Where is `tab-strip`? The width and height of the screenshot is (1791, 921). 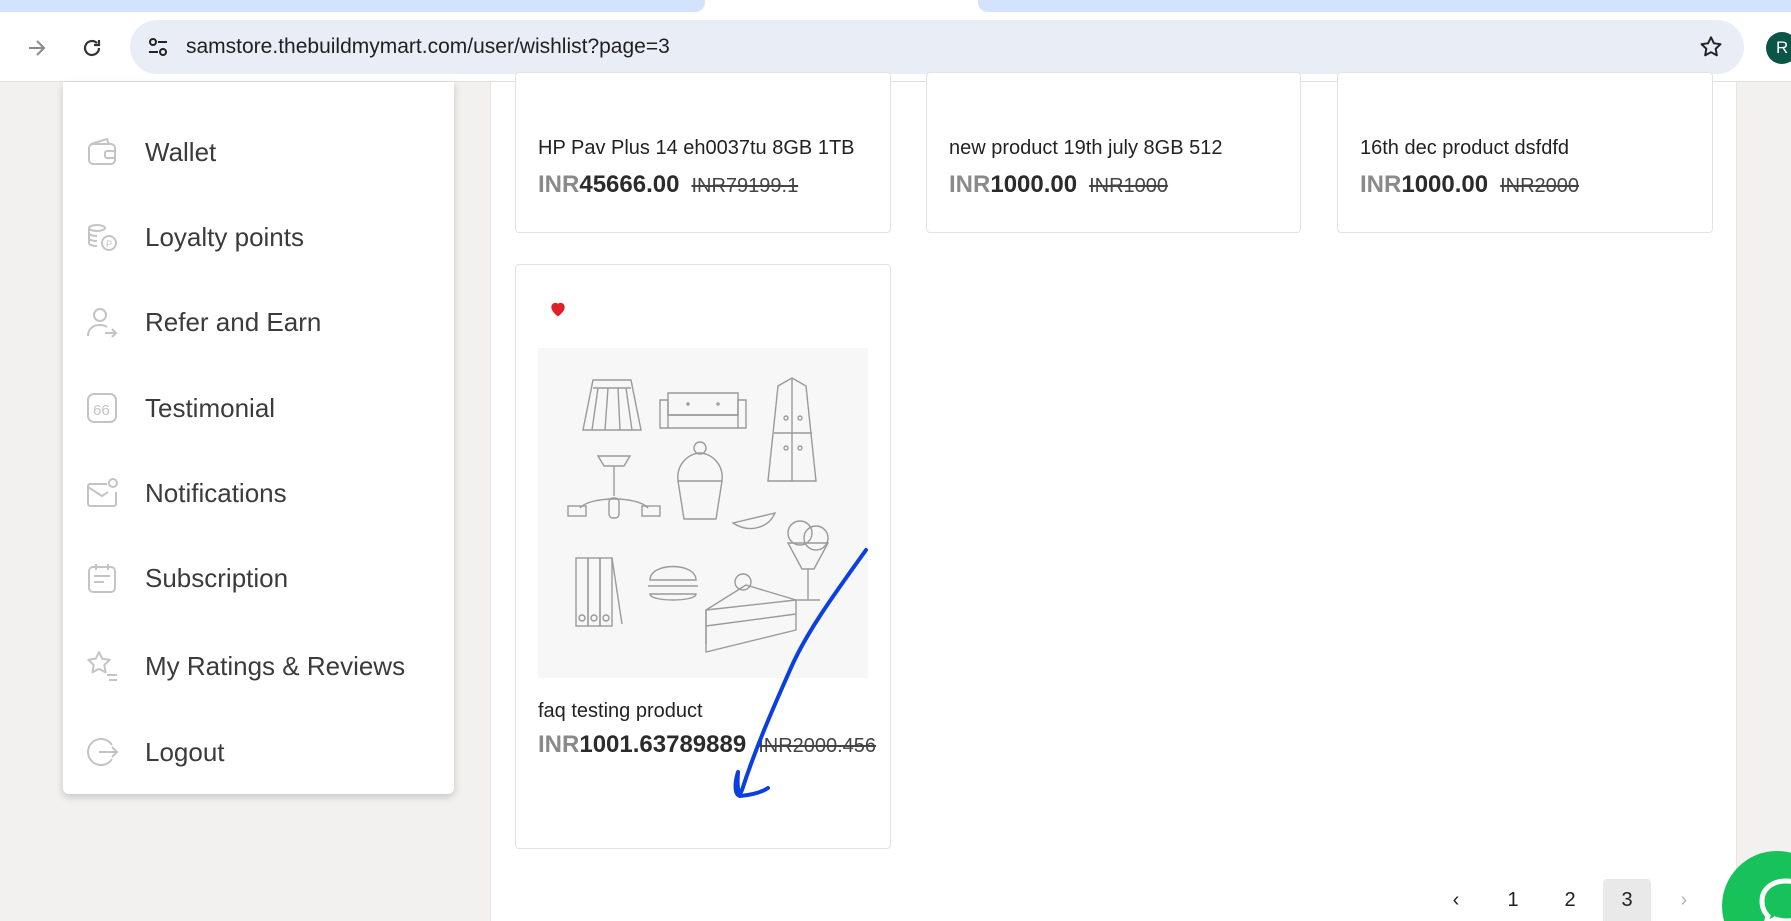 tab-strip is located at coordinates (895, 6).